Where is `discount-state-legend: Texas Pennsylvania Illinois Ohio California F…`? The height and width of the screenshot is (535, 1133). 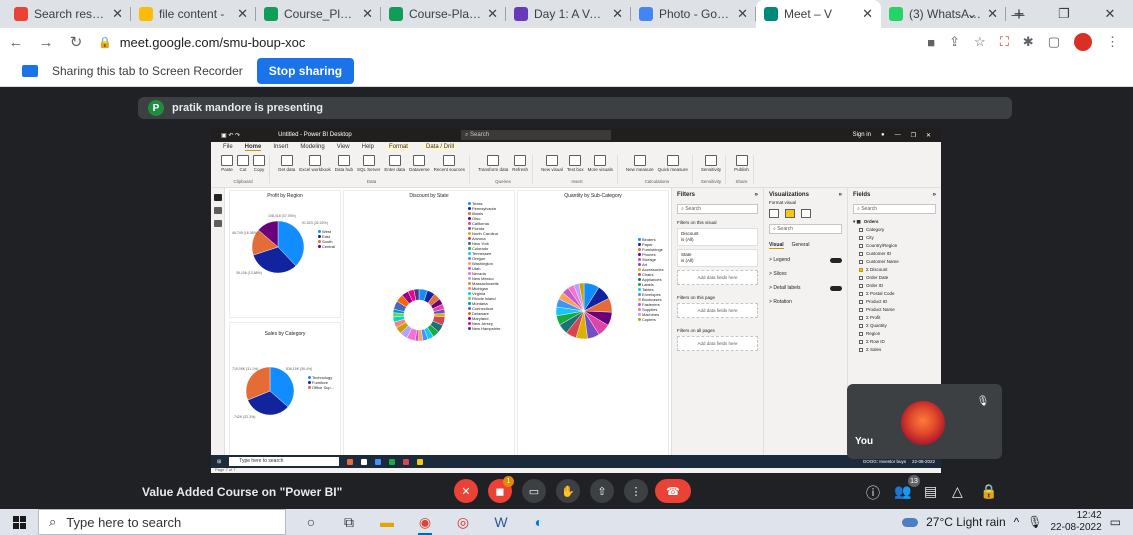
discount-state-legend: Texas Pennsylvania Illinois Ohio California F… is located at coordinates (484, 266).